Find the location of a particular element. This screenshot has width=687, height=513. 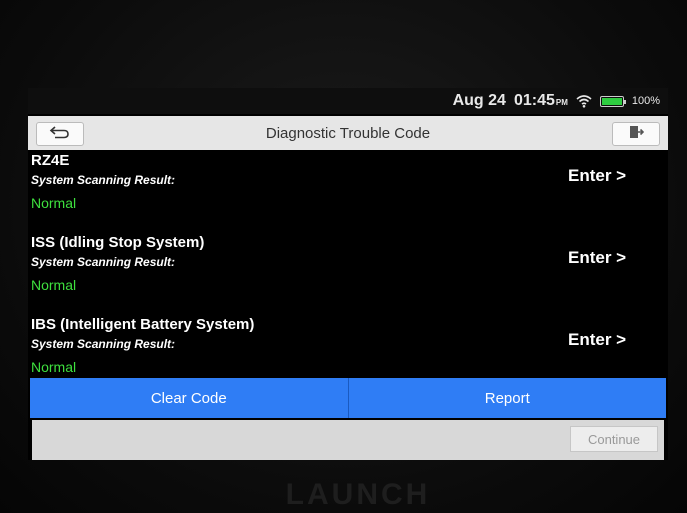

system-name: IBS (Intelligent Battery System) is located at coordinates (143, 324).